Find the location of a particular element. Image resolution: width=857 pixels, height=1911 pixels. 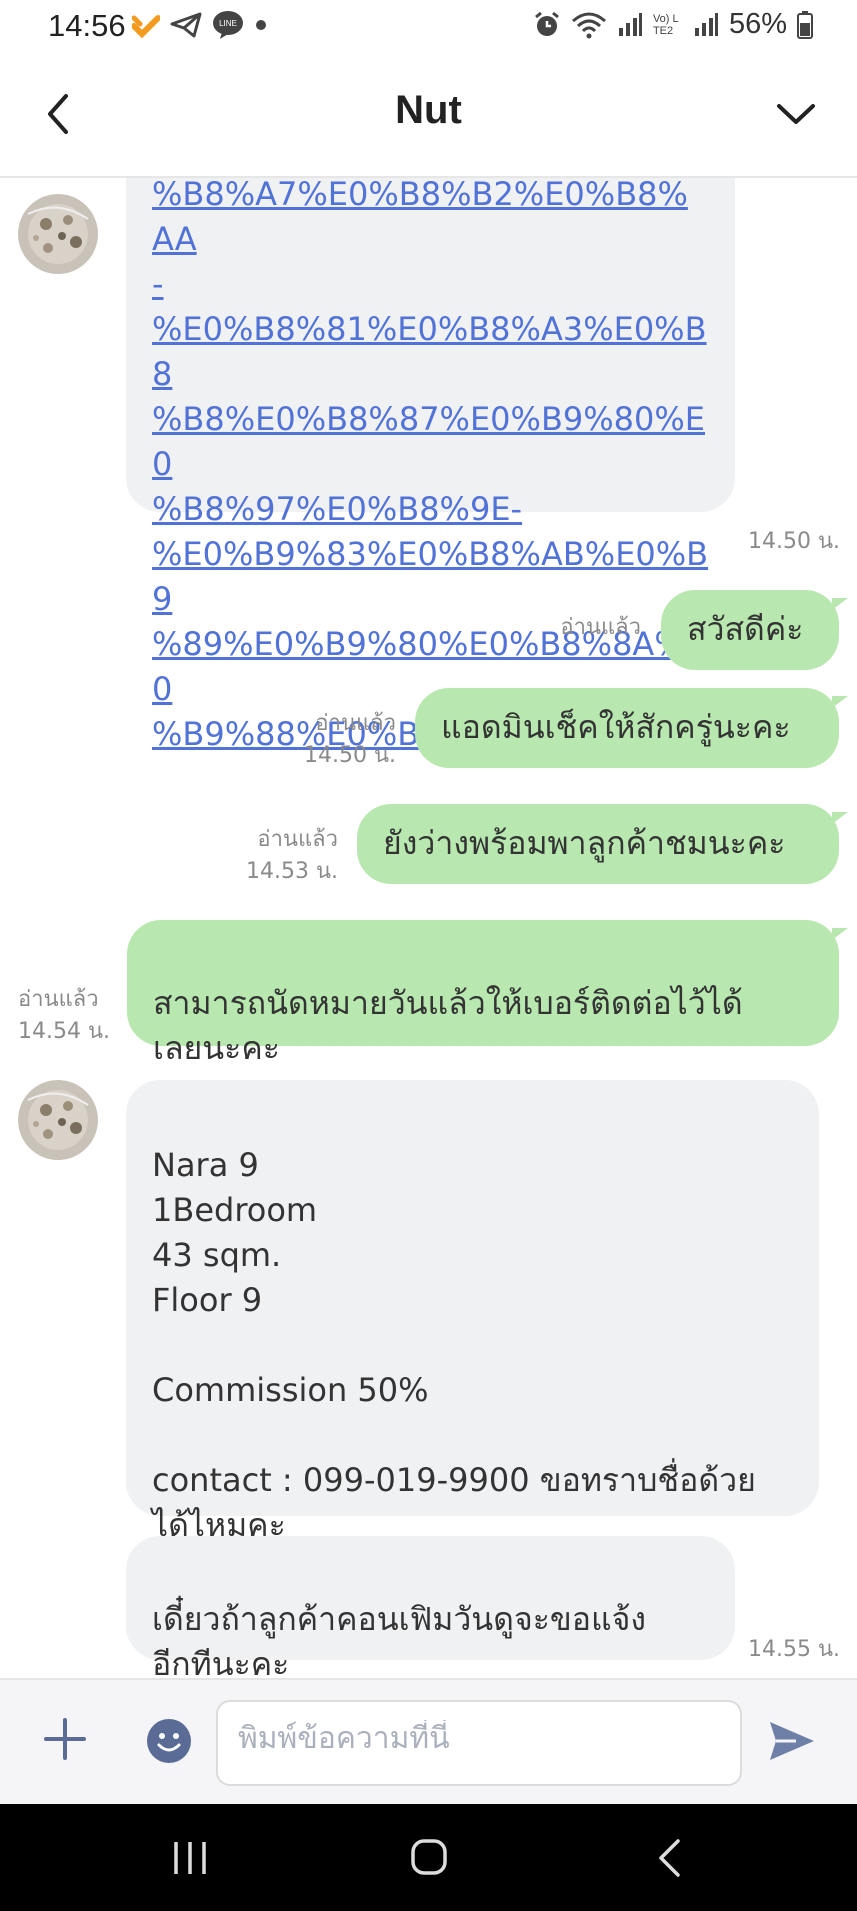

recent-apps-icon is located at coordinates (190, 1858).